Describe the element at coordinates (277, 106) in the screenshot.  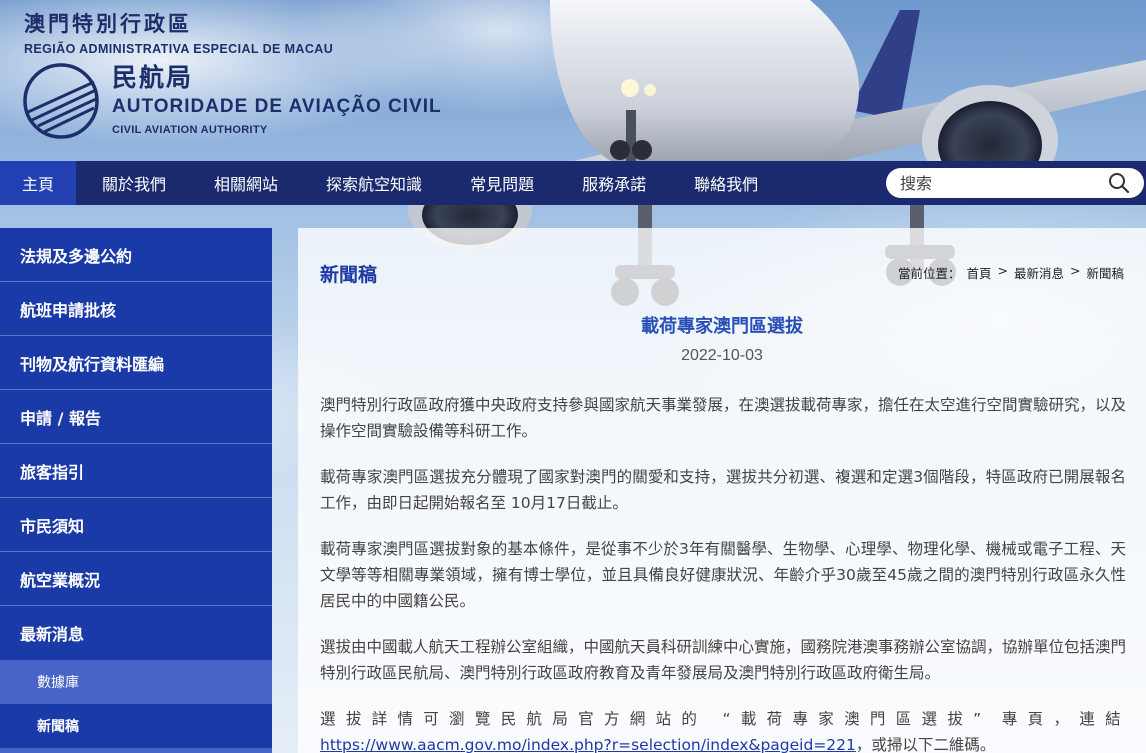
I see `authority-name-pt: AUTORIDADE DE AVIAÇÃO CIVIL` at that location.